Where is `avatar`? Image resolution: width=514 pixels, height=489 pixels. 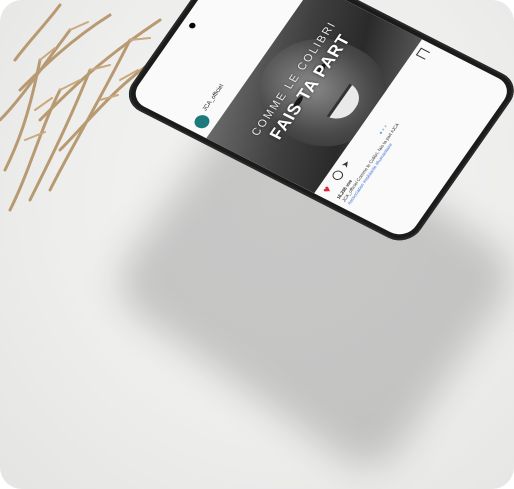
avatar is located at coordinates (202, 121).